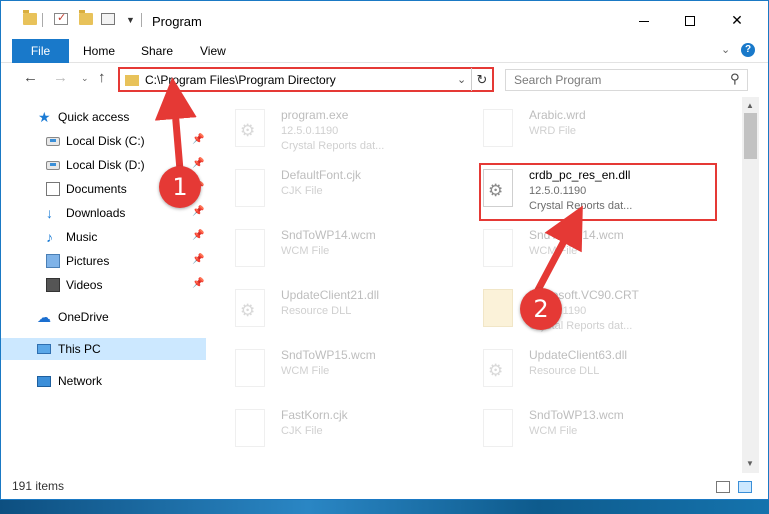  What do you see at coordinates (102, 77) in the screenshot?
I see `up-button: ↑` at bounding box center [102, 77].